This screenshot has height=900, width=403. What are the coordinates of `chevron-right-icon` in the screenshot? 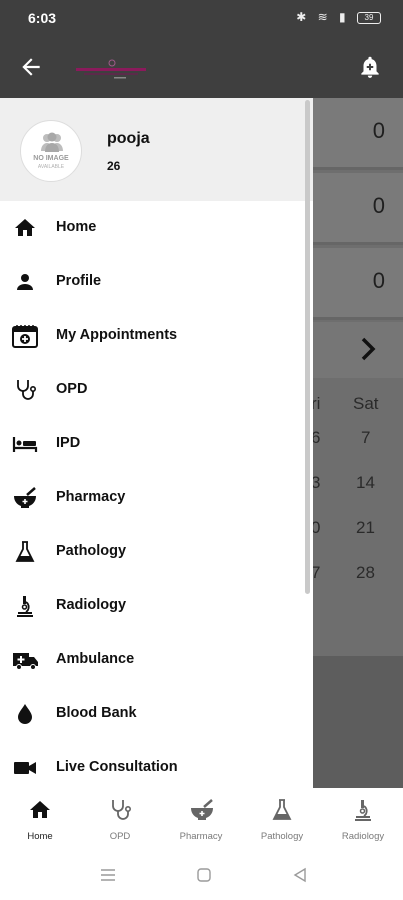 It's located at (368, 351).